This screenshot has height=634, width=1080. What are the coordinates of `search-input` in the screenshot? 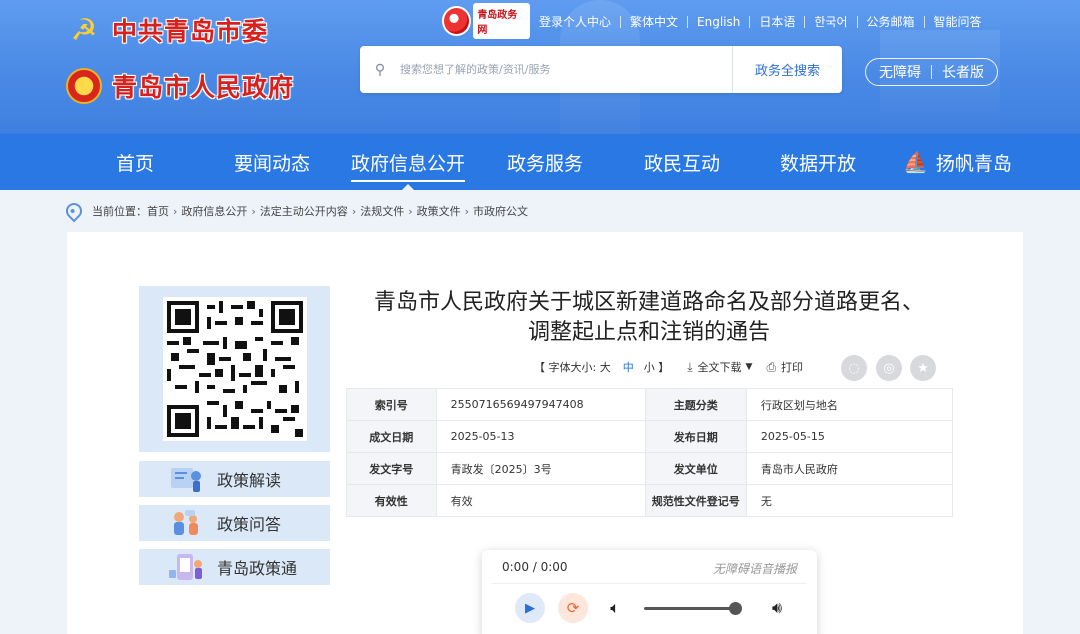 It's located at (566, 69).